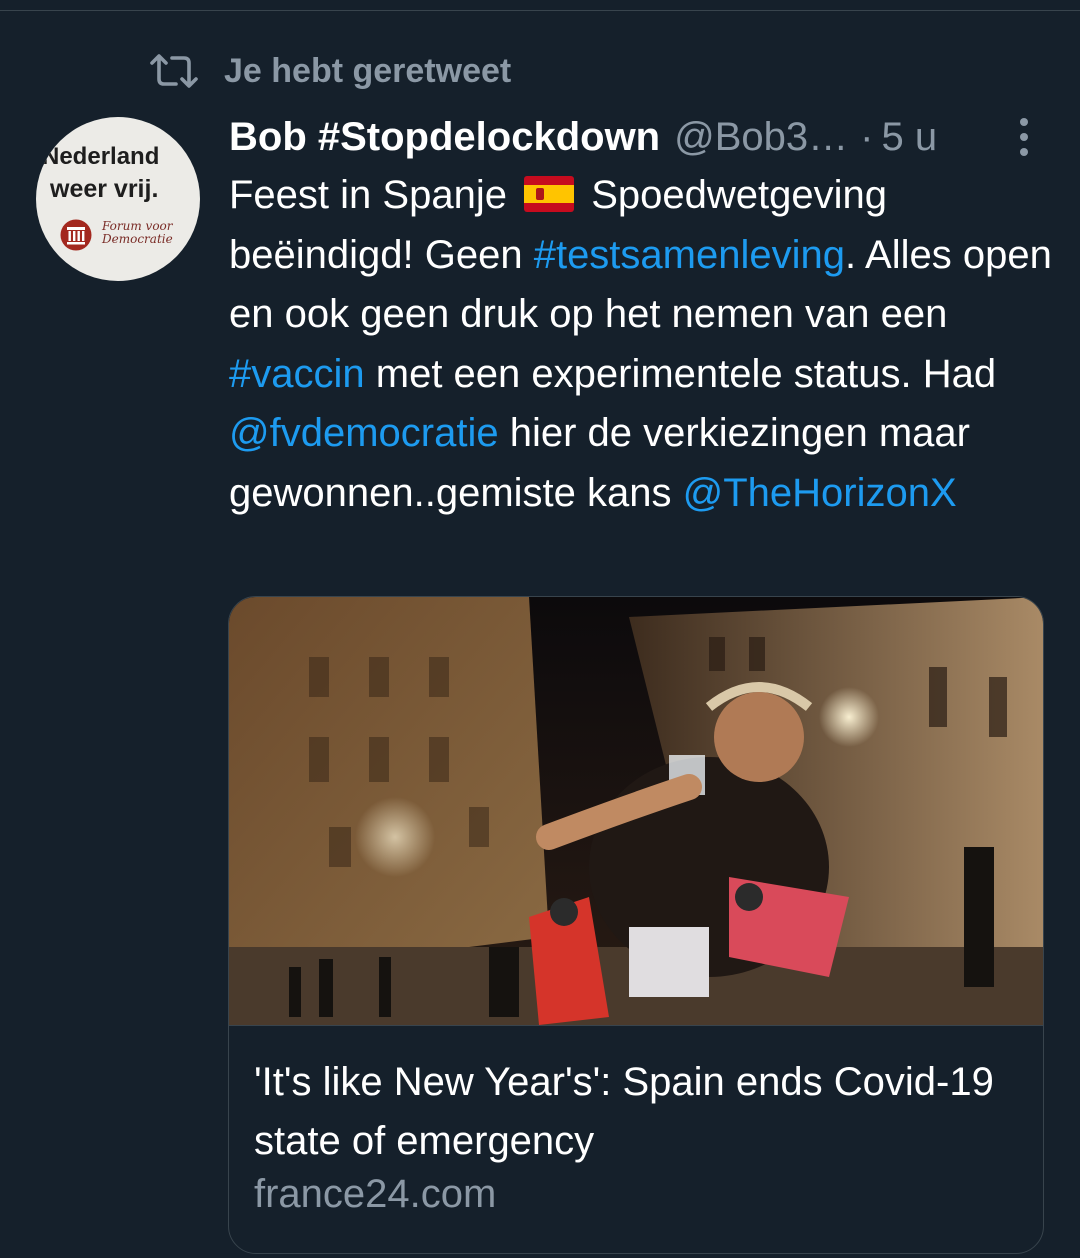 Image resolution: width=1080 pixels, height=1258 pixels. What do you see at coordinates (820, 493) in the screenshot?
I see `mention-link: @TheHorizonX` at bounding box center [820, 493].